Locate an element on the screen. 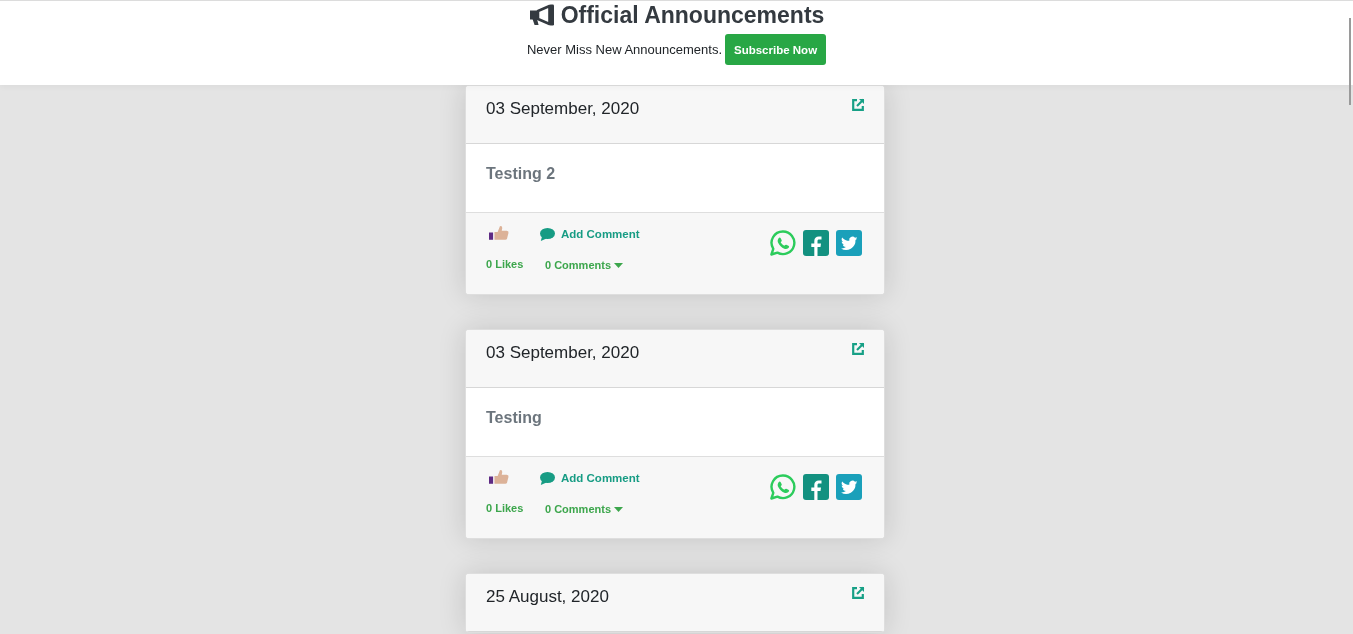  page-title: Official Announcements is located at coordinates (692, 15).